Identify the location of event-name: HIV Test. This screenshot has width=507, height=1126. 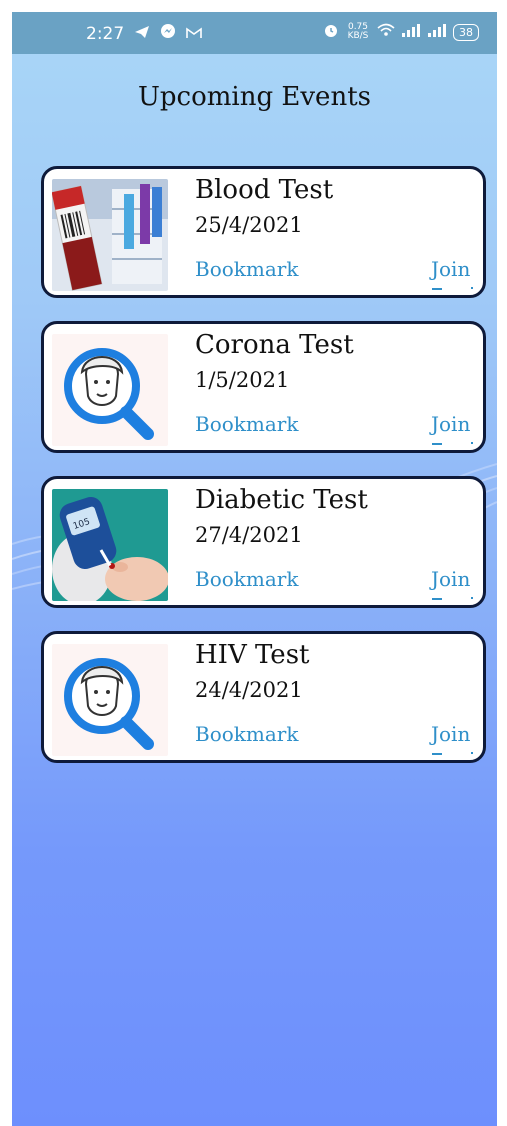
(252, 655).